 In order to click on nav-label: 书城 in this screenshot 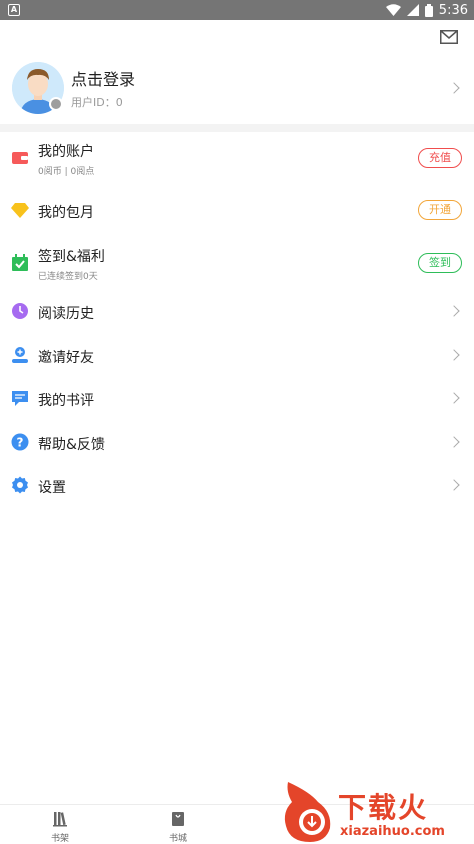, I will do `click(177, 839)`.